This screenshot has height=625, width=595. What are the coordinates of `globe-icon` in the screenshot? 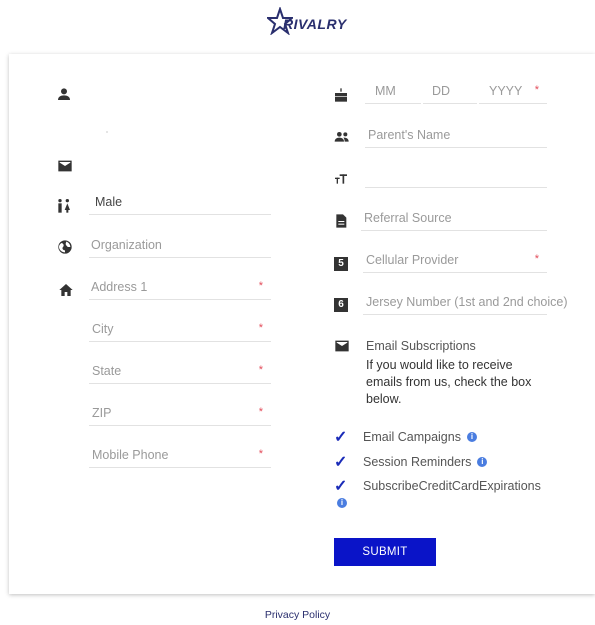 It's located at (65, 247).